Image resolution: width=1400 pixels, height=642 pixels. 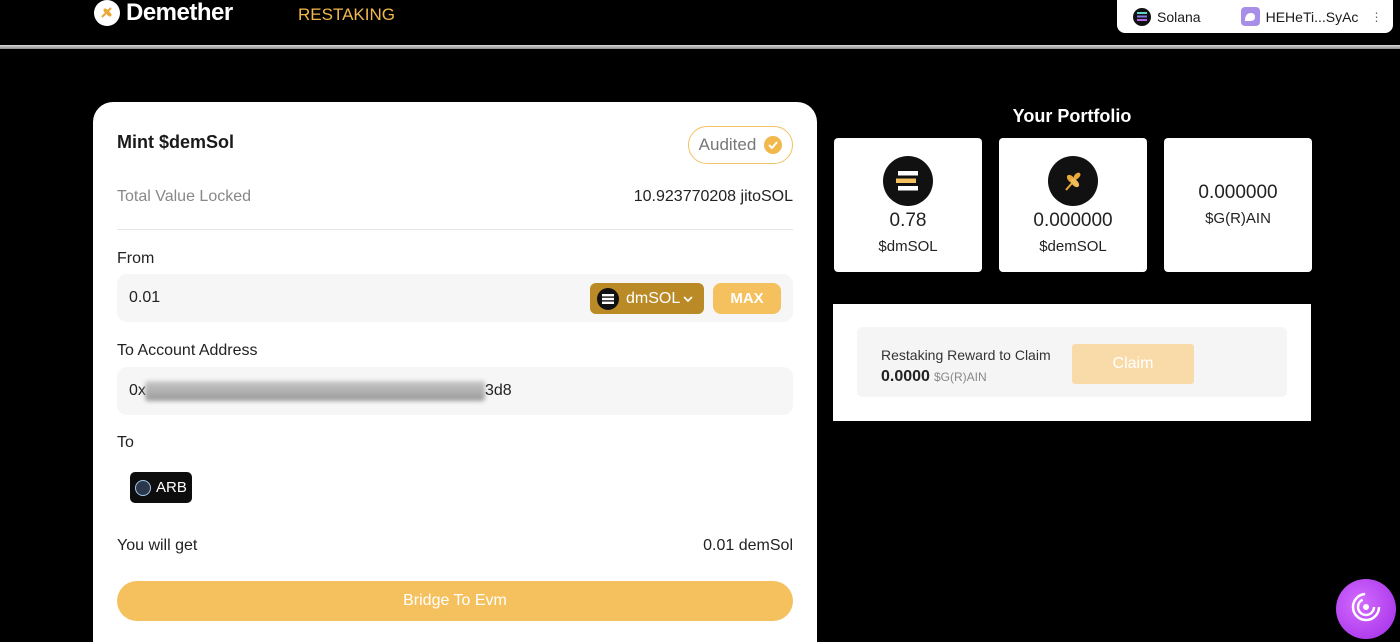 What do you see at coordinates (688, 299) in the screenshot?
I see `chevron-down-icon` at bounding box center [688, 299].